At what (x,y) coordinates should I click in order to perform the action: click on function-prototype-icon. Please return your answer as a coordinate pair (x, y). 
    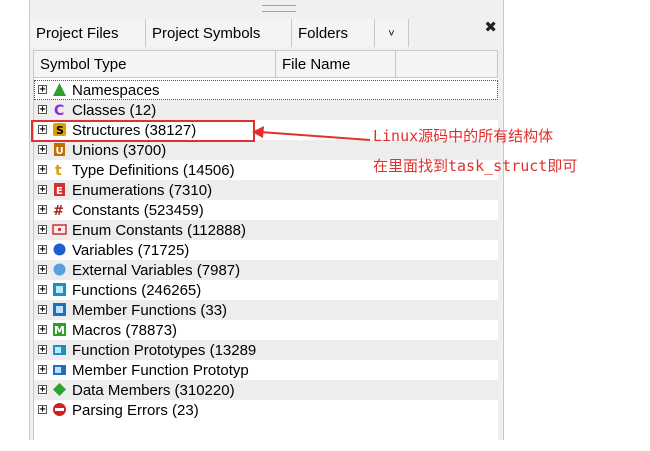
    Looking at the image, I should click on (59, 349).